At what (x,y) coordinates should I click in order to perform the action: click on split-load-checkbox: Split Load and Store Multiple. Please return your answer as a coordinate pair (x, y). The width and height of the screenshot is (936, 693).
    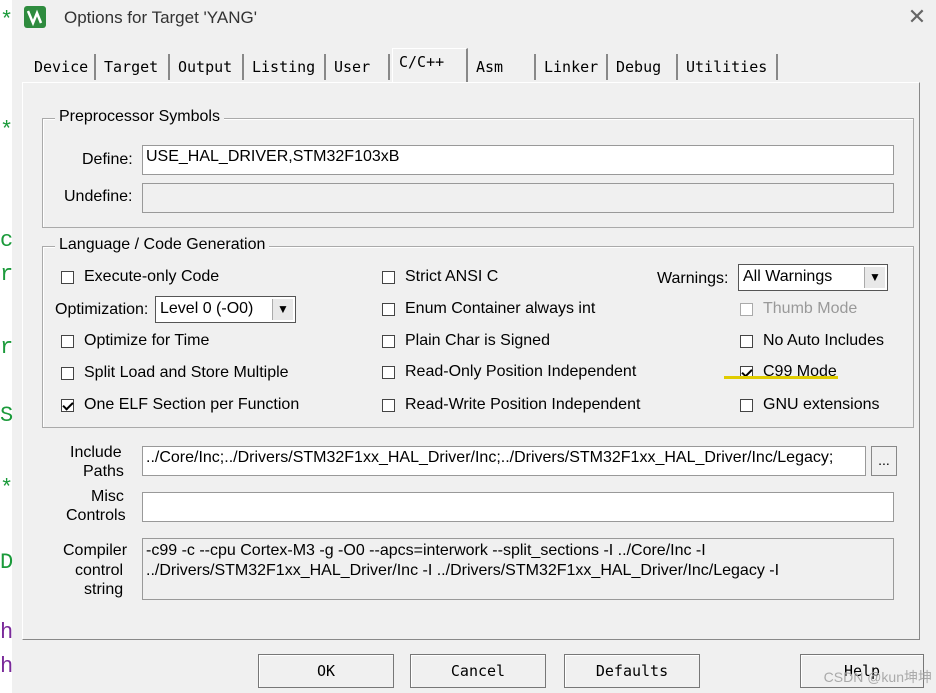
    Looking at the image, I should click on (175, 373).